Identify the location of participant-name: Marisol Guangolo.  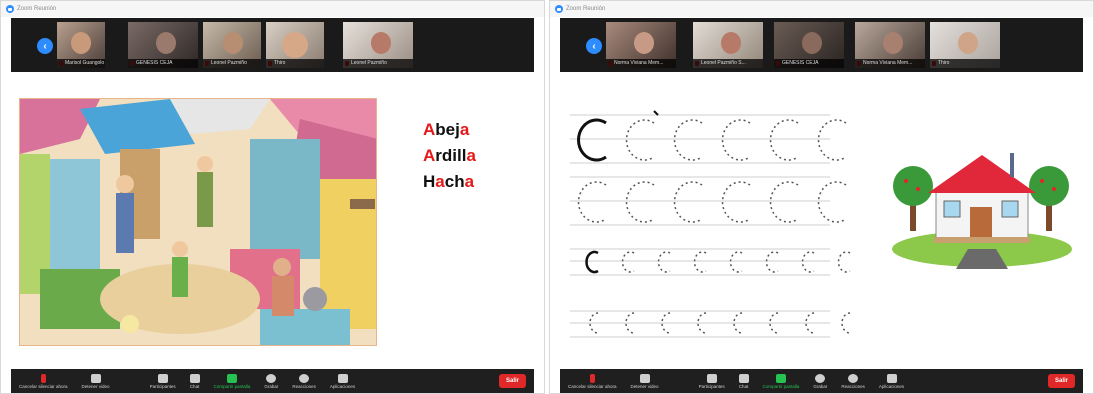
(81, 63).